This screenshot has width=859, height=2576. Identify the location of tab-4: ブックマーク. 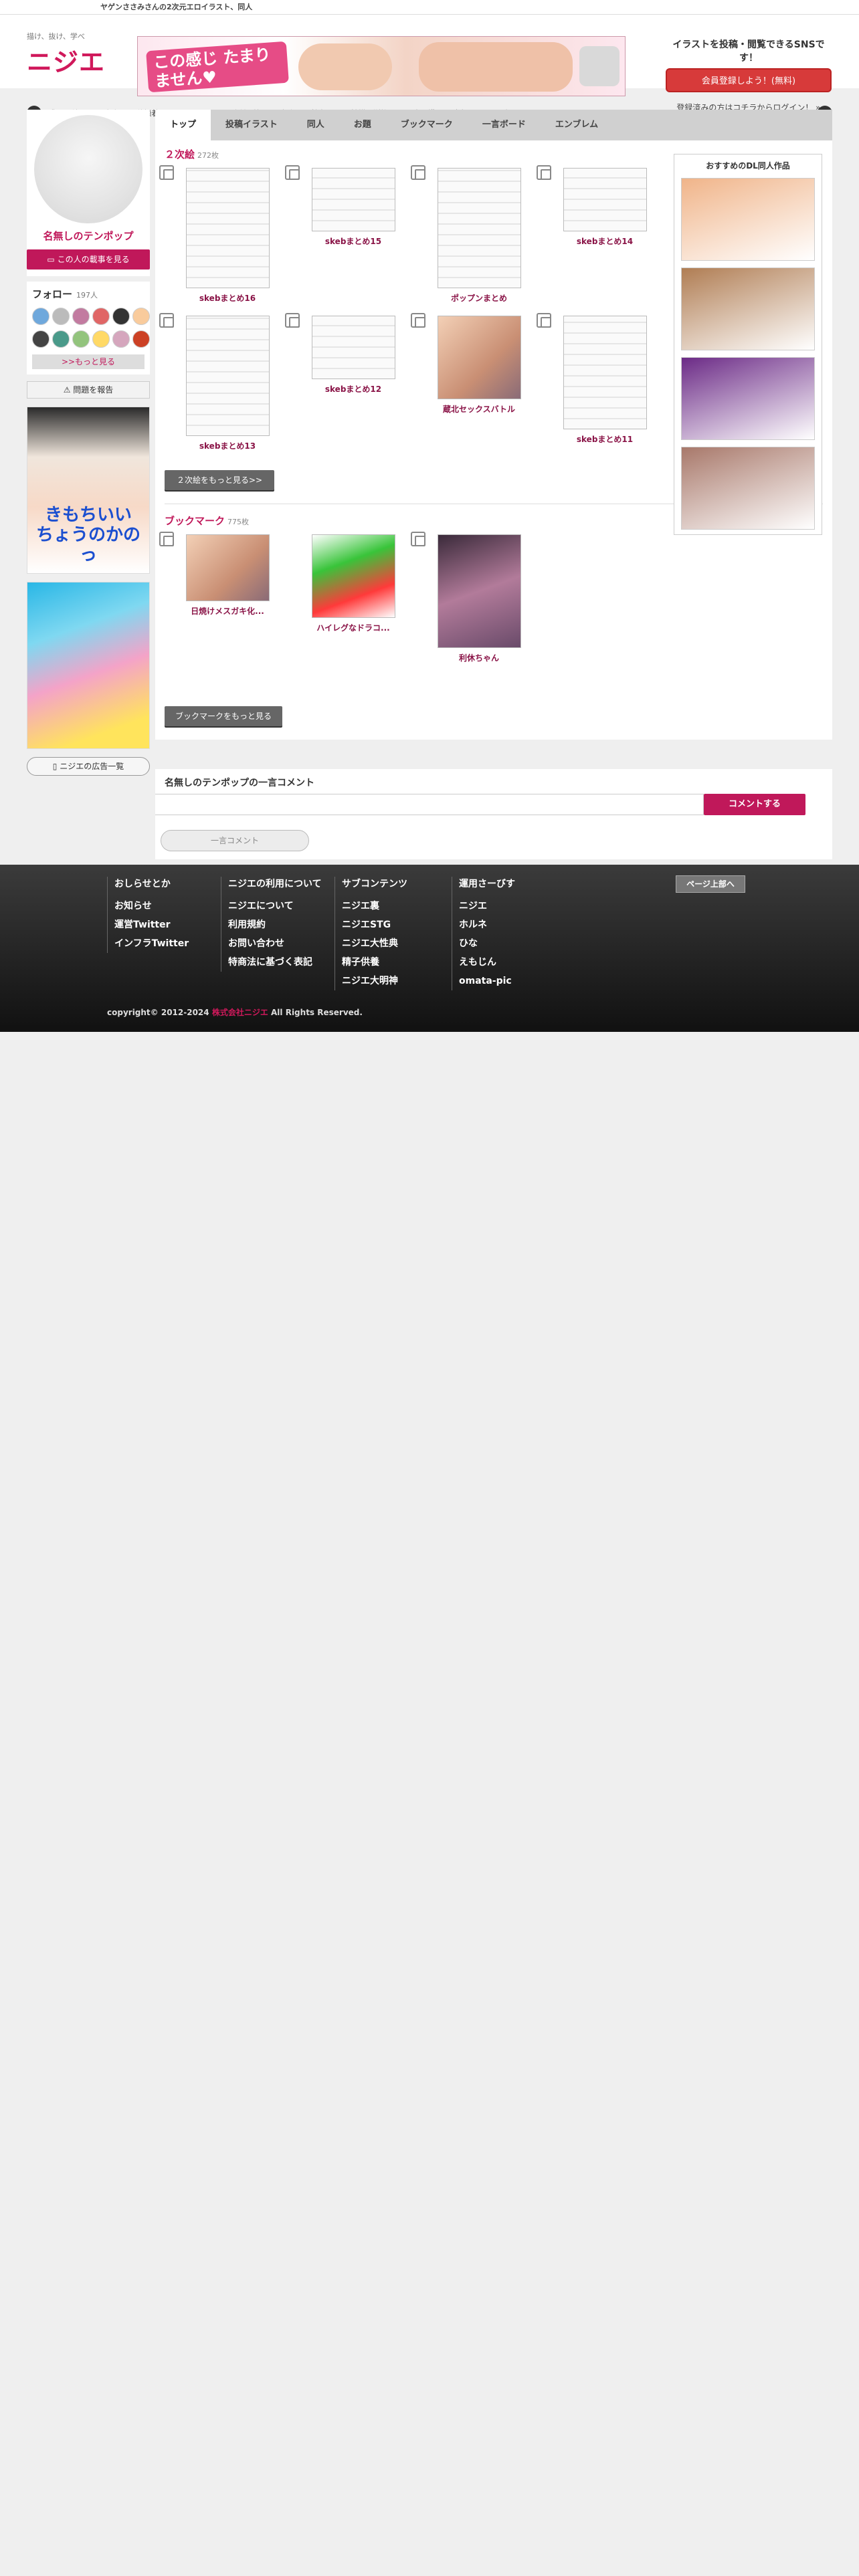
(427, 125).